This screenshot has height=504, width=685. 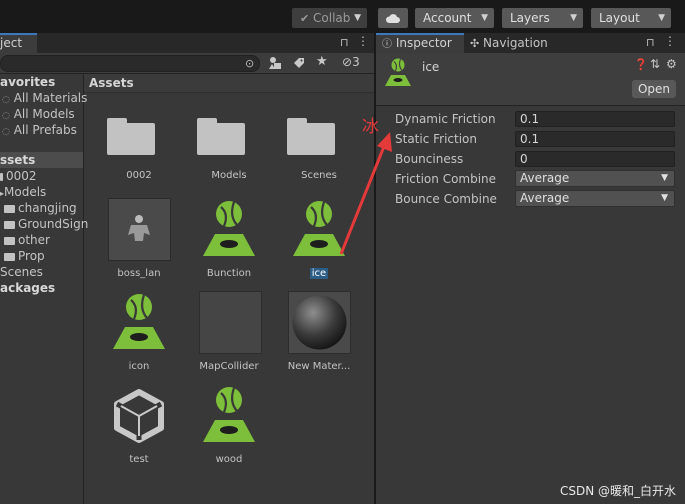 I want to click on asset-models: Models, so click(x=229, y=150).